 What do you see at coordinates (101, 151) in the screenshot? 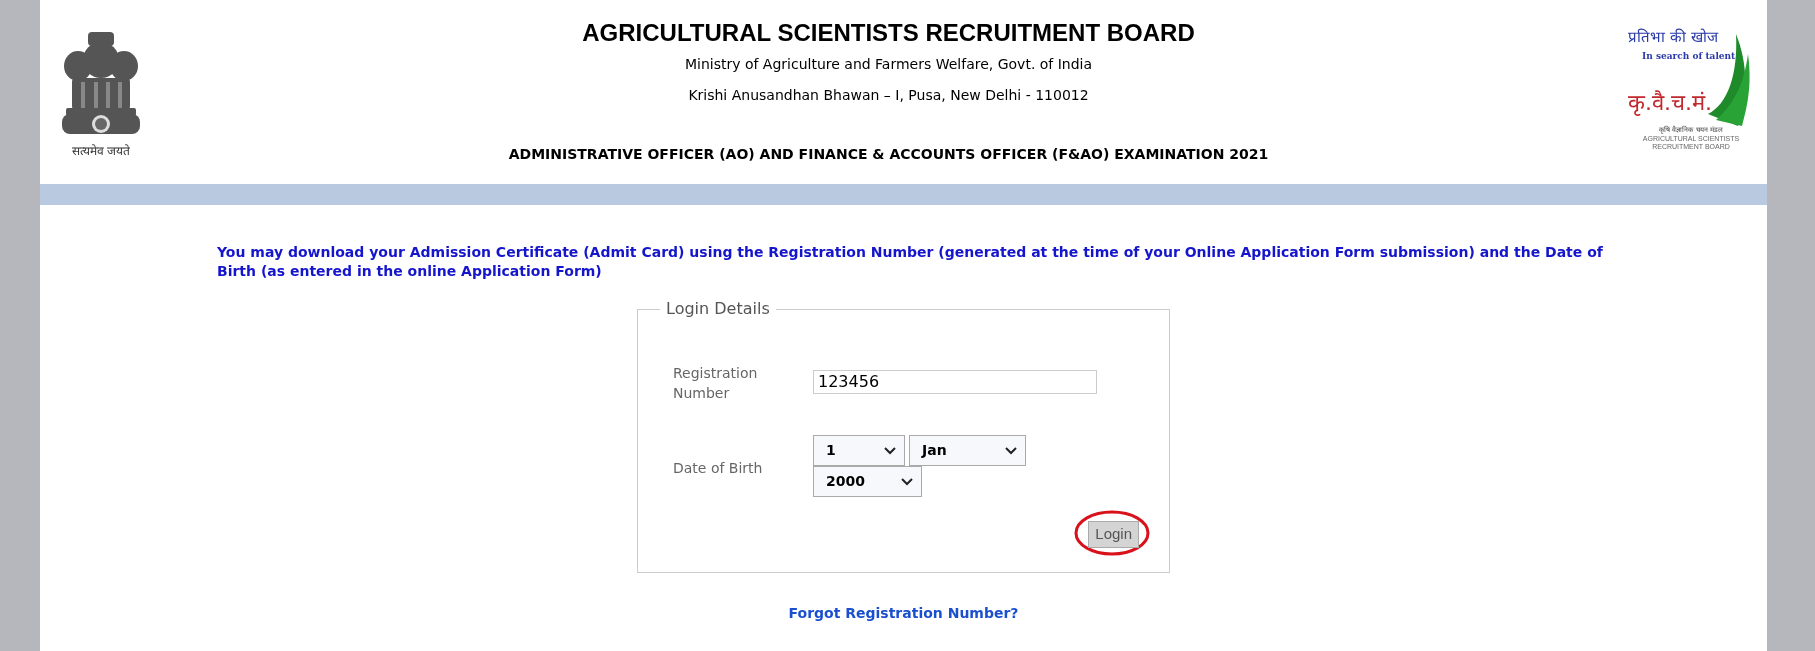
I see `emblem-motto: सत्यमेव जयते` at bounding box center [101, 151].